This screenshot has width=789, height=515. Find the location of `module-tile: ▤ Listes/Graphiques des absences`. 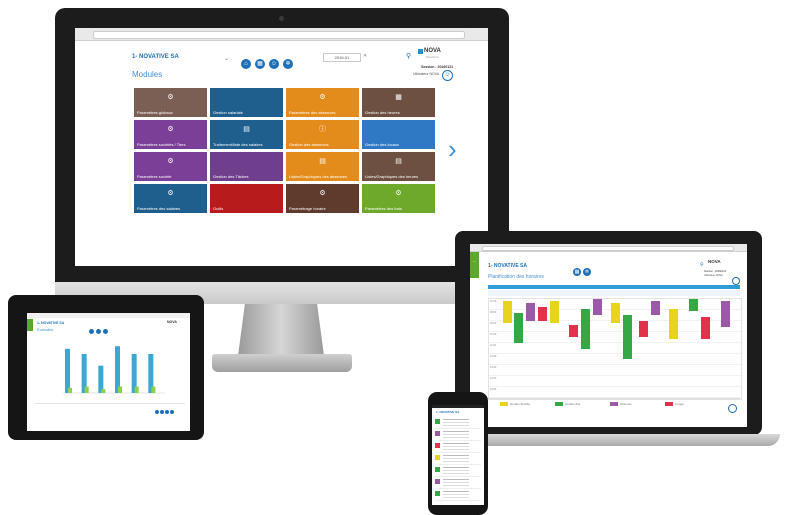

module-tile: ▤ Listes/Graphiques des absences is located at coordinates (322, 166).